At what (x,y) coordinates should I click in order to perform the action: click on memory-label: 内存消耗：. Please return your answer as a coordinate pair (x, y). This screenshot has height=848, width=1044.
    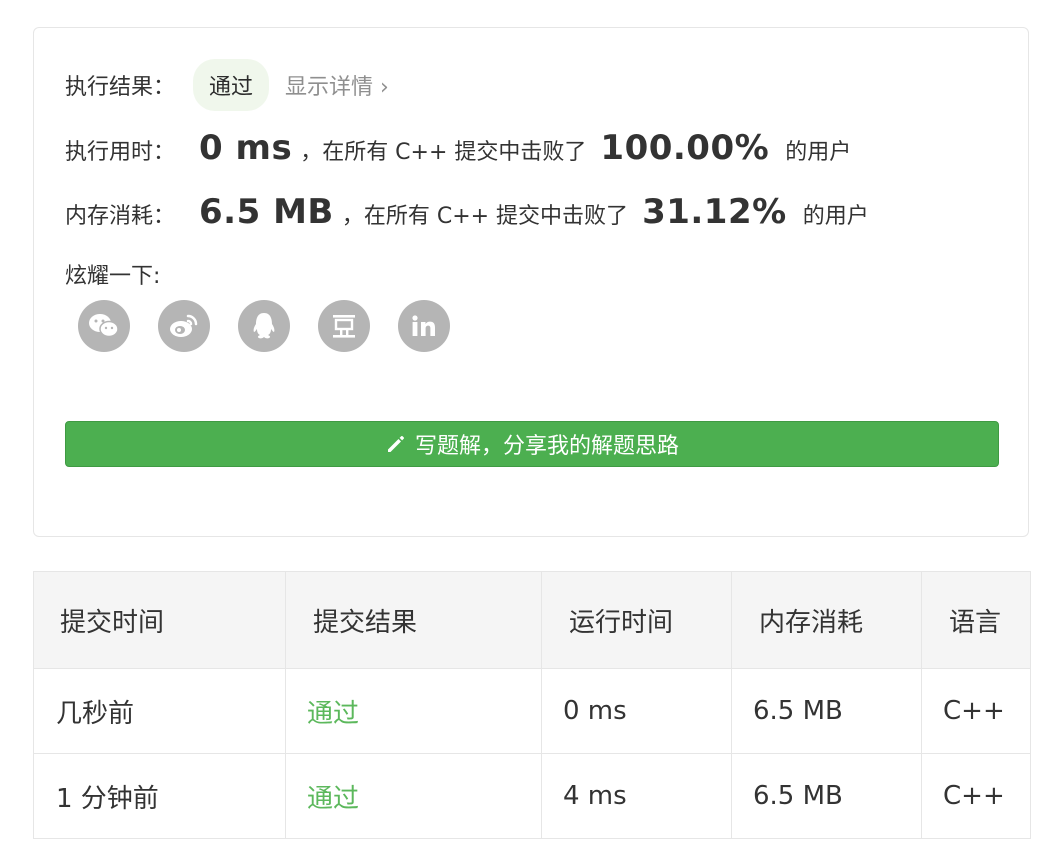
    Looking at the image, I should click on (120, 216).